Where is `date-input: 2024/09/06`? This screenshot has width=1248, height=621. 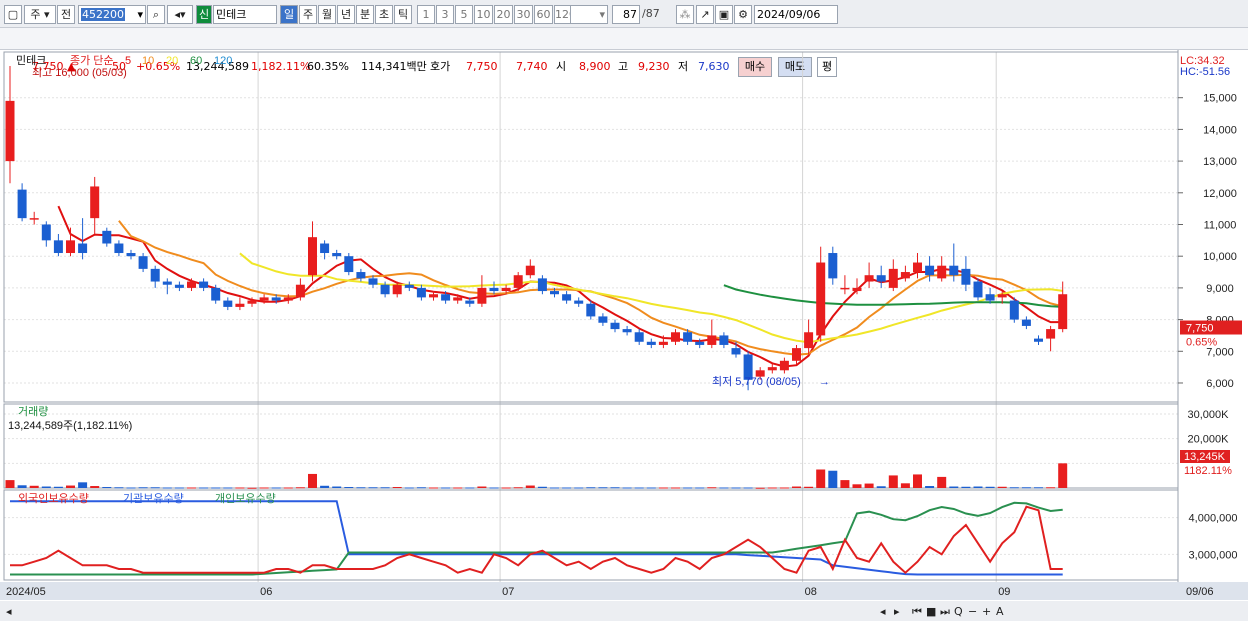 date-input: 2024/09/06 is located at coordinates (796, 14).